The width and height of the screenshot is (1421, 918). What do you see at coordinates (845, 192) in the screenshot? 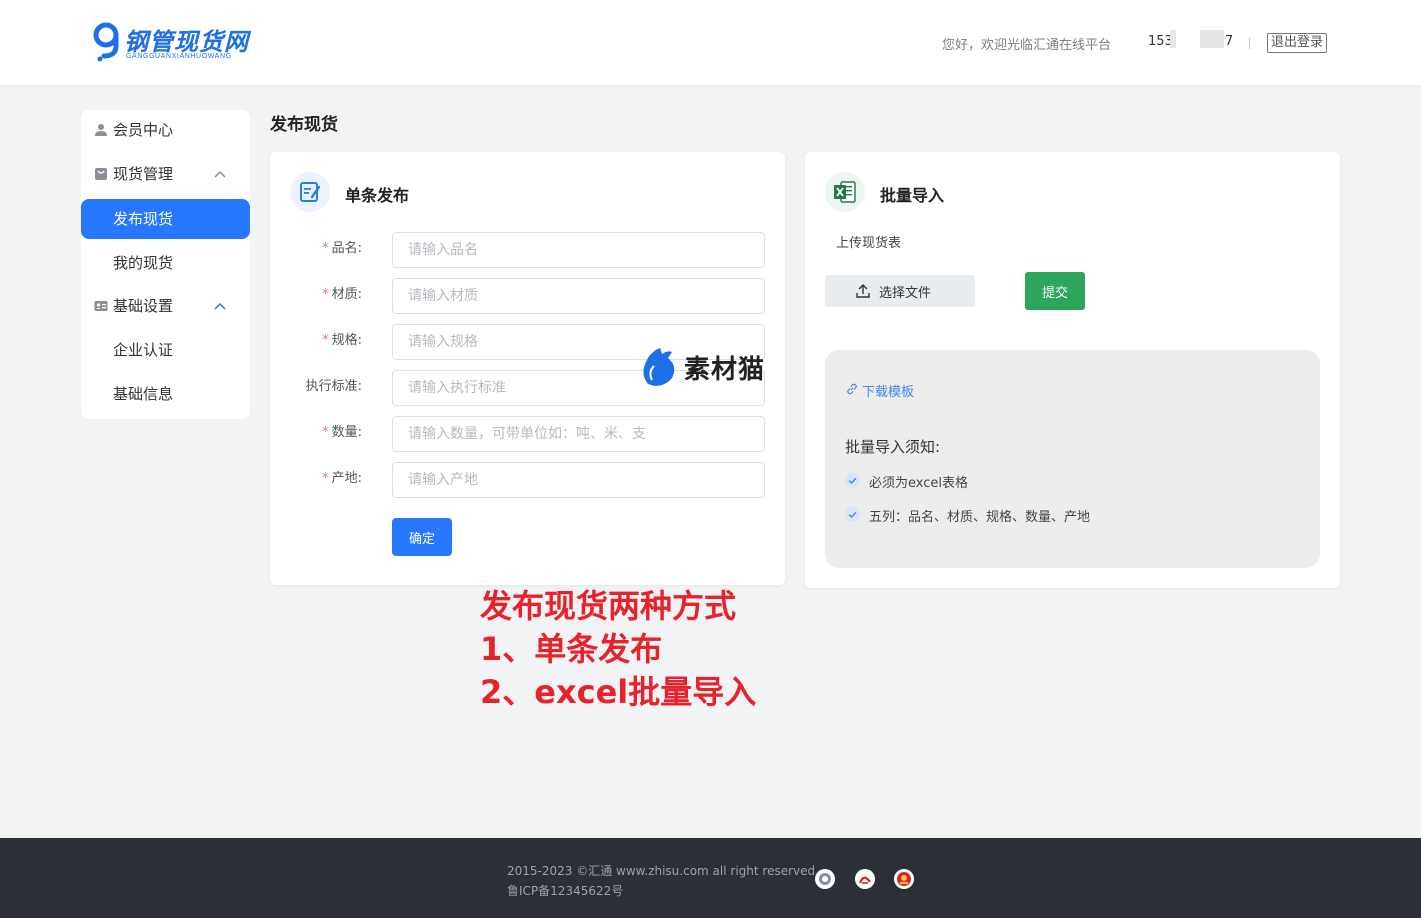
I see `excel-icon` at bounding box center [845, 192].